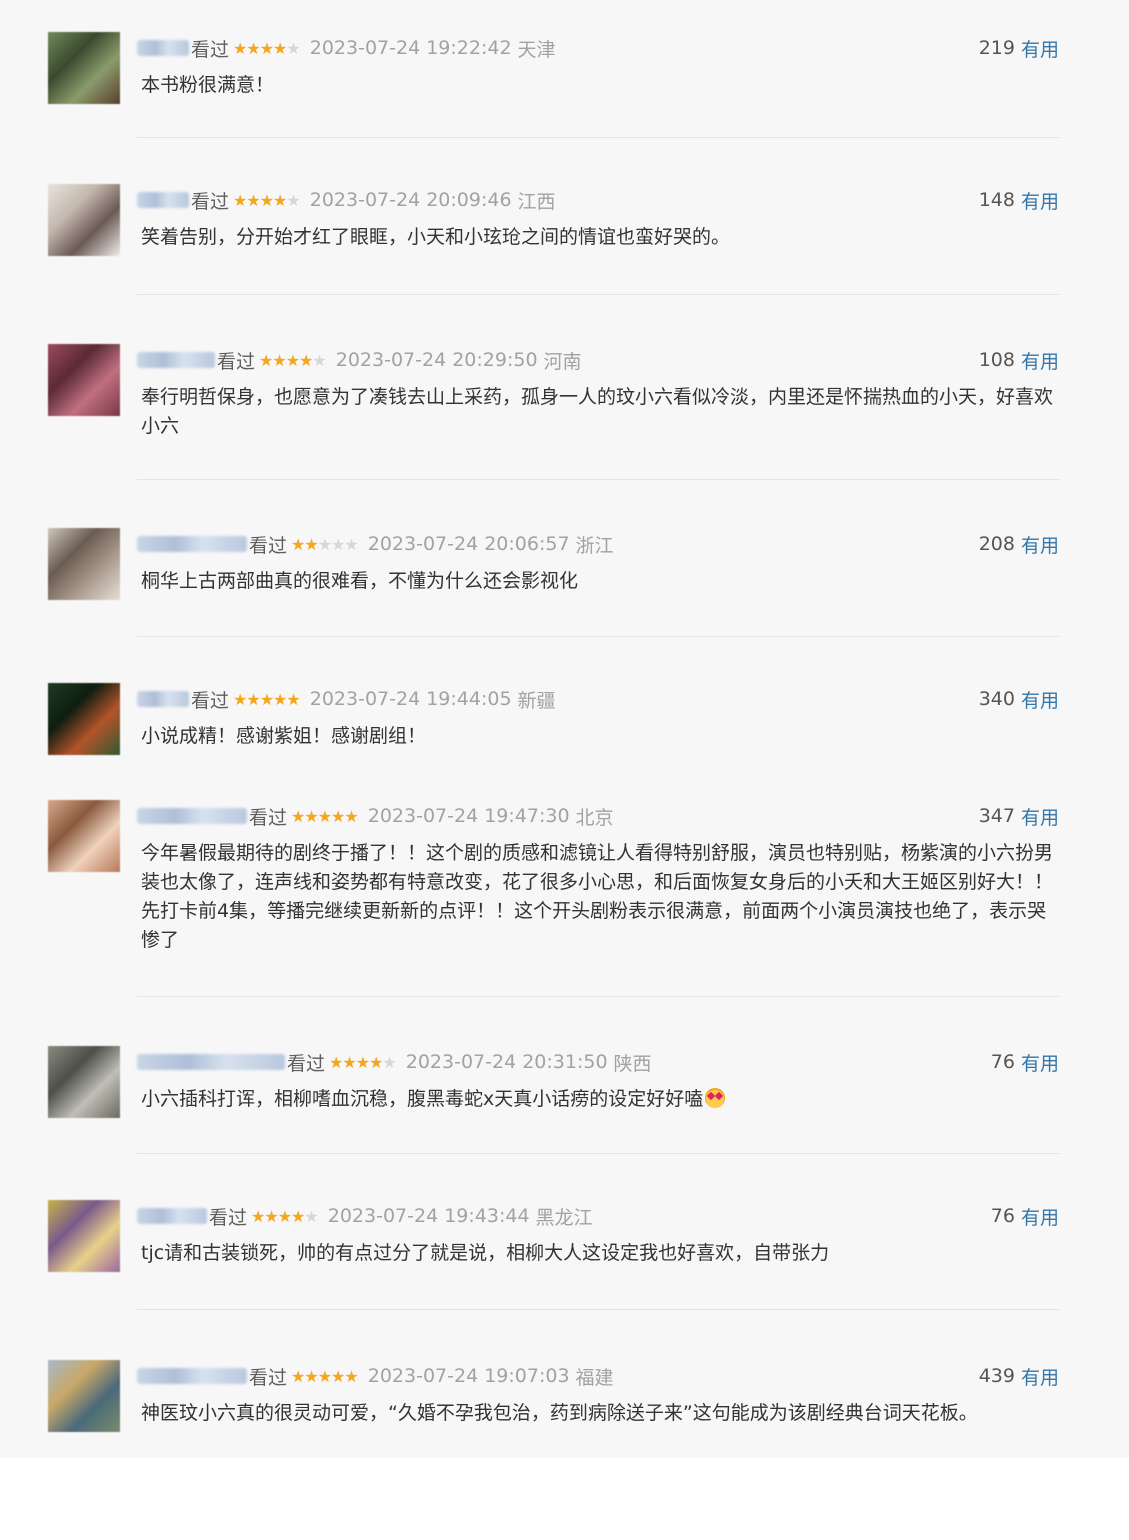 The height and width of the screenshot is (1540, 1129). Describe the element at coordinates (594, 1377) in the screenshot. I see `review-location: 福建` at that location.